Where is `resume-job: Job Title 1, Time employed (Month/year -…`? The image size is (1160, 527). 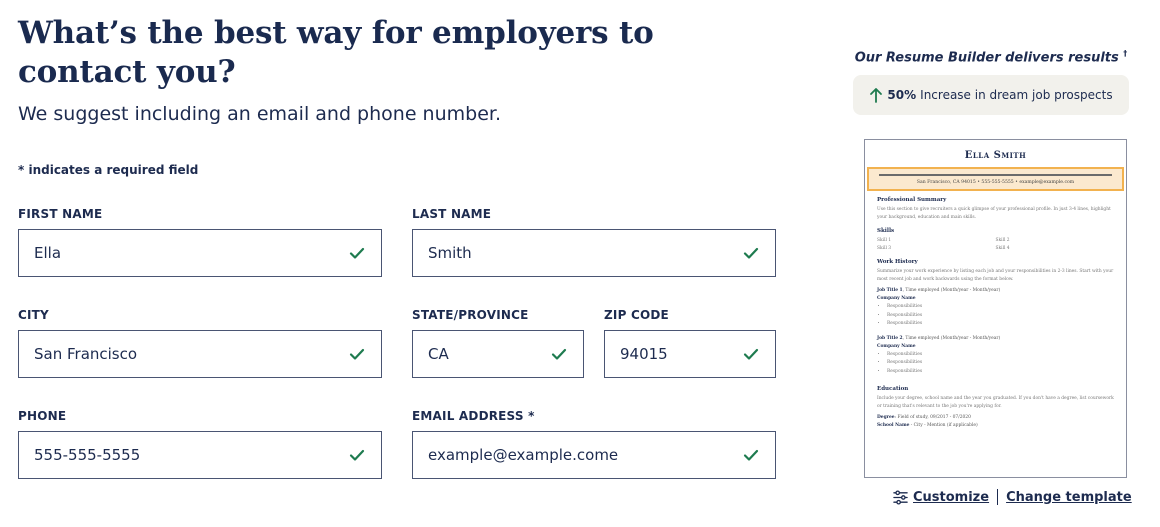
resume-job: Job Title 1, Time employed (Month/year -… is located at coordinates (995, 291).